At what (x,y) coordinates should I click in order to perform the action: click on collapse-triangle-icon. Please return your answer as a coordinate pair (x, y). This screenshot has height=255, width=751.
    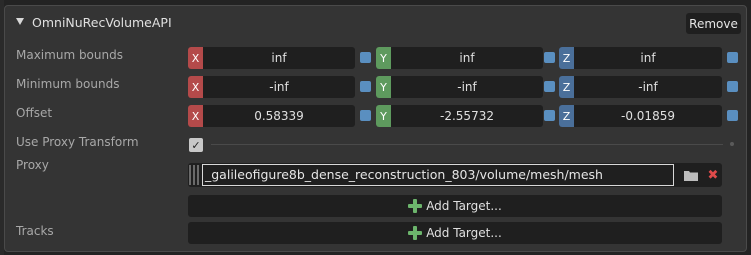
    Looking at the image, I should click on (20, 21).